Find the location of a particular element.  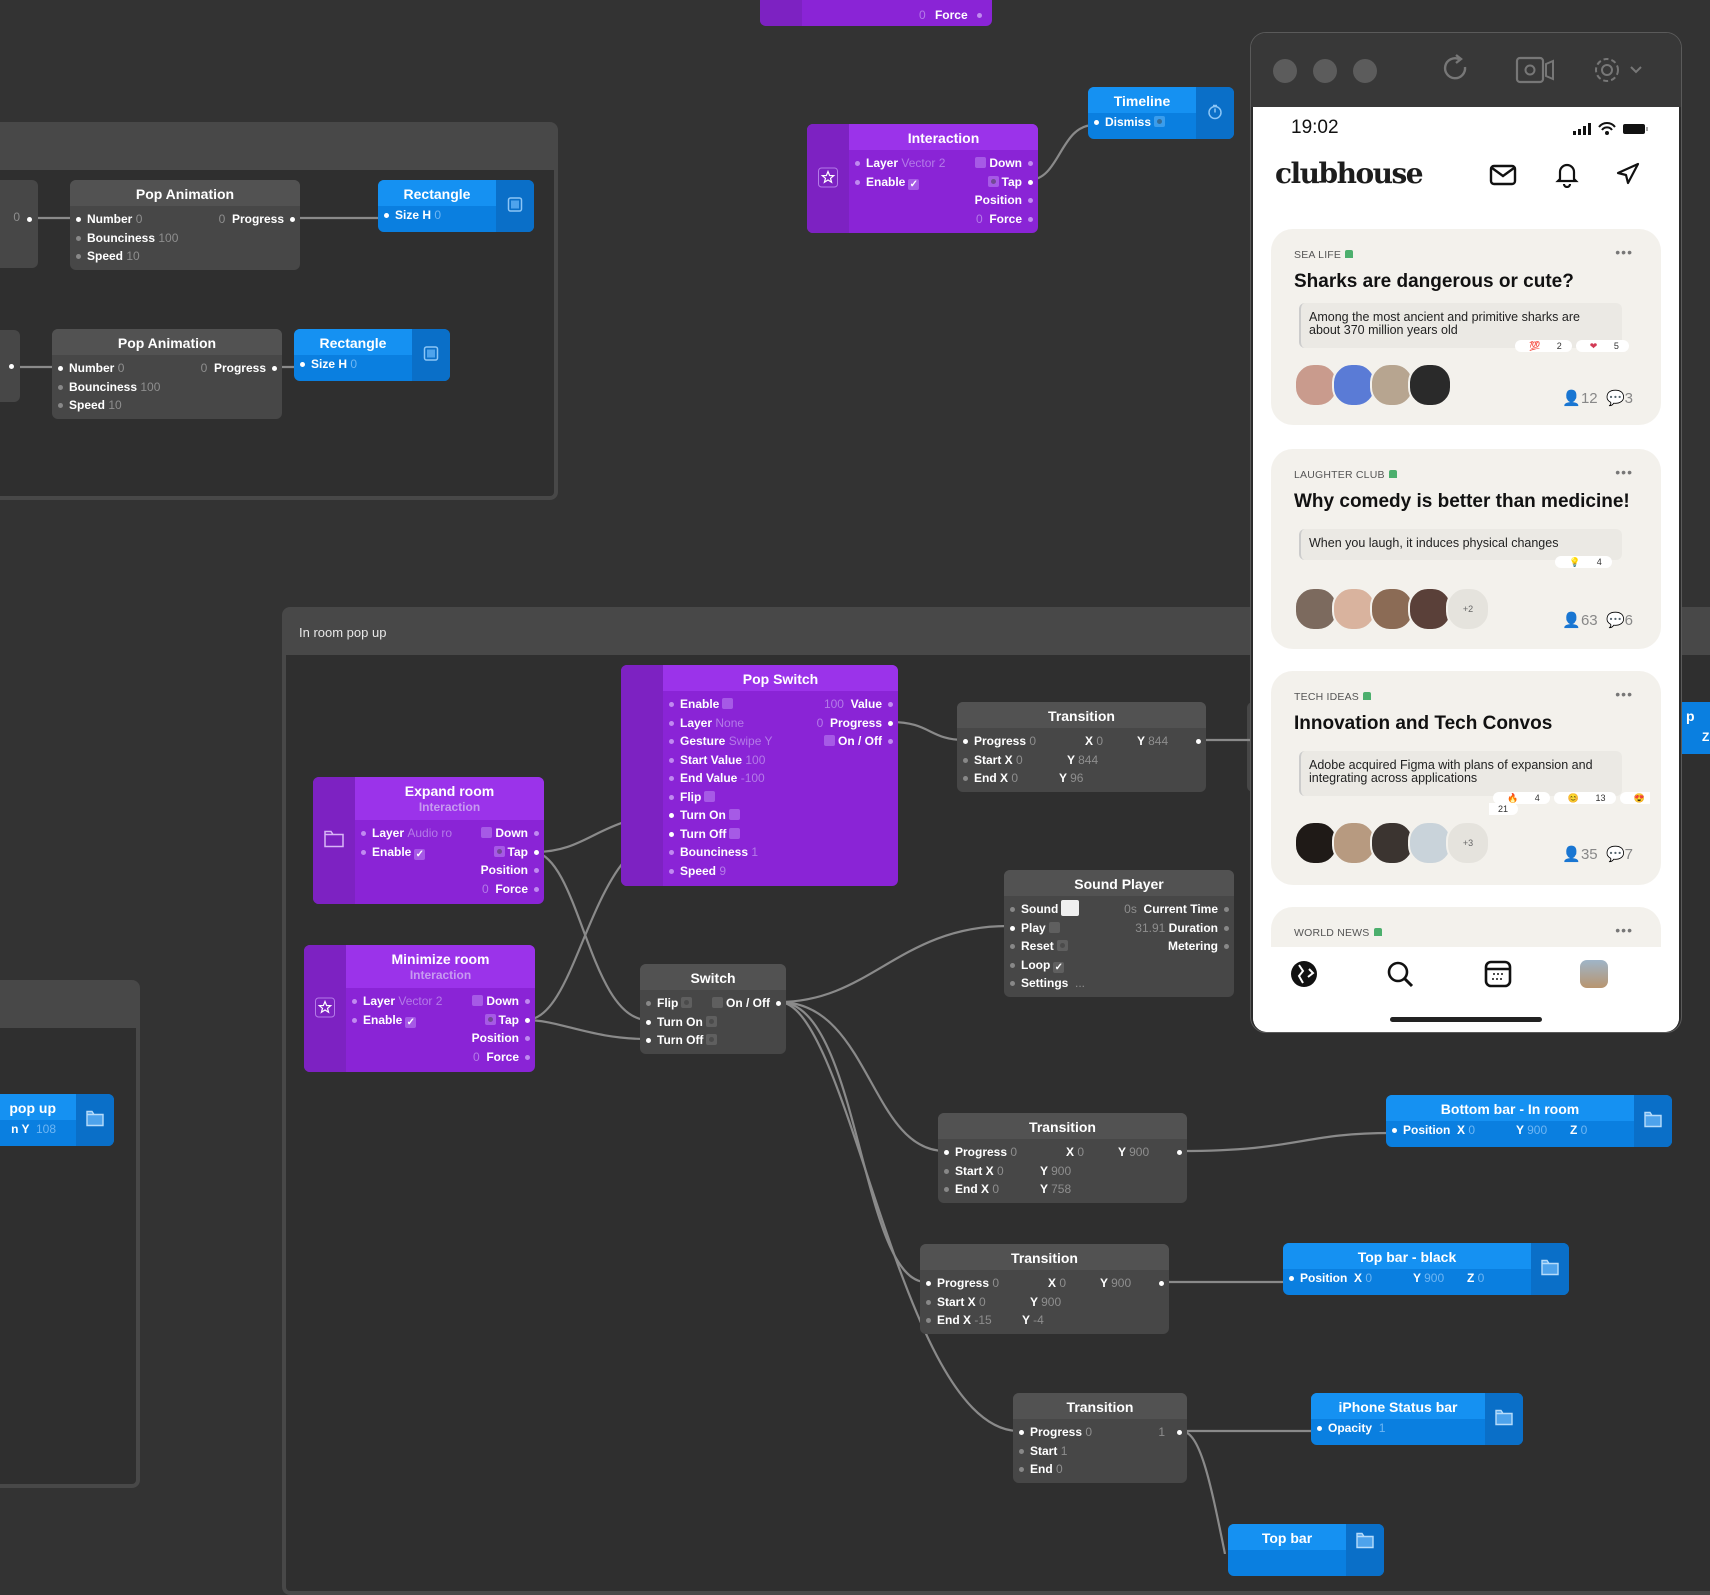

window-close-button is located at coordinates (1285, 71).